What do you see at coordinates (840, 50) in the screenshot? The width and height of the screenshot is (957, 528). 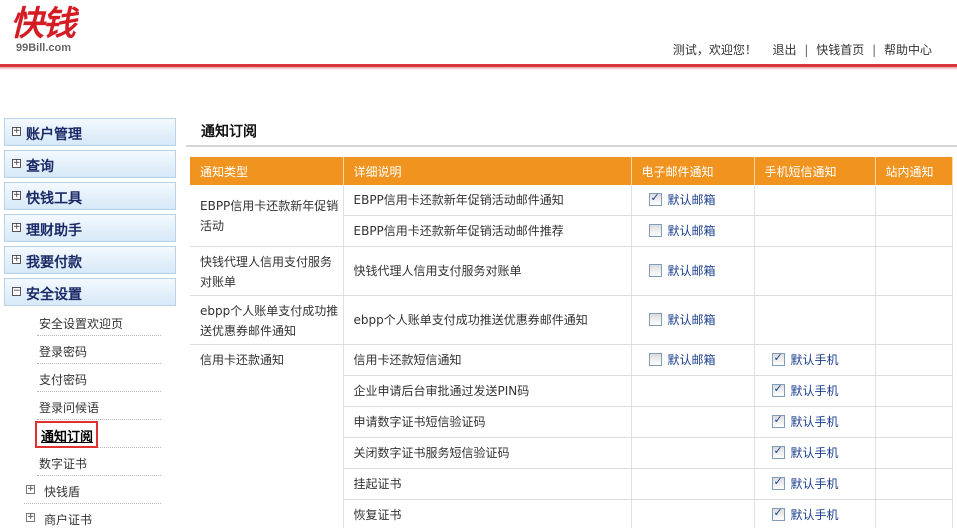 I see `home-link: 快钱首页` at bounding box center [840, 50].